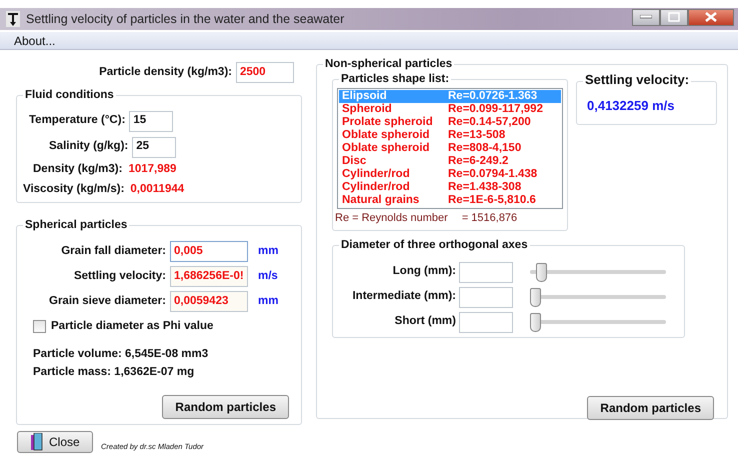  I want to click on minimize-icon, so click(646, 17).